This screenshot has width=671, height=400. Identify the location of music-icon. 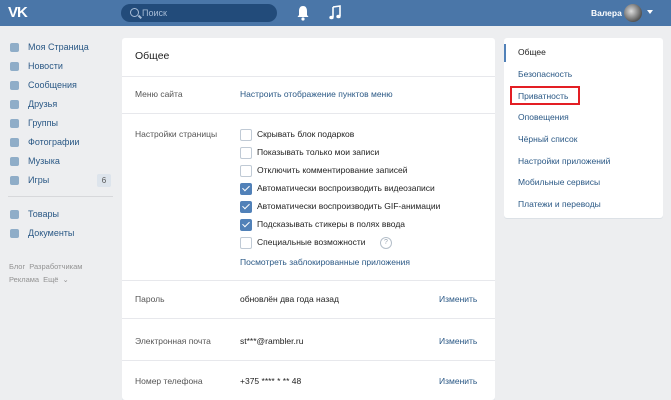
(14, 161).